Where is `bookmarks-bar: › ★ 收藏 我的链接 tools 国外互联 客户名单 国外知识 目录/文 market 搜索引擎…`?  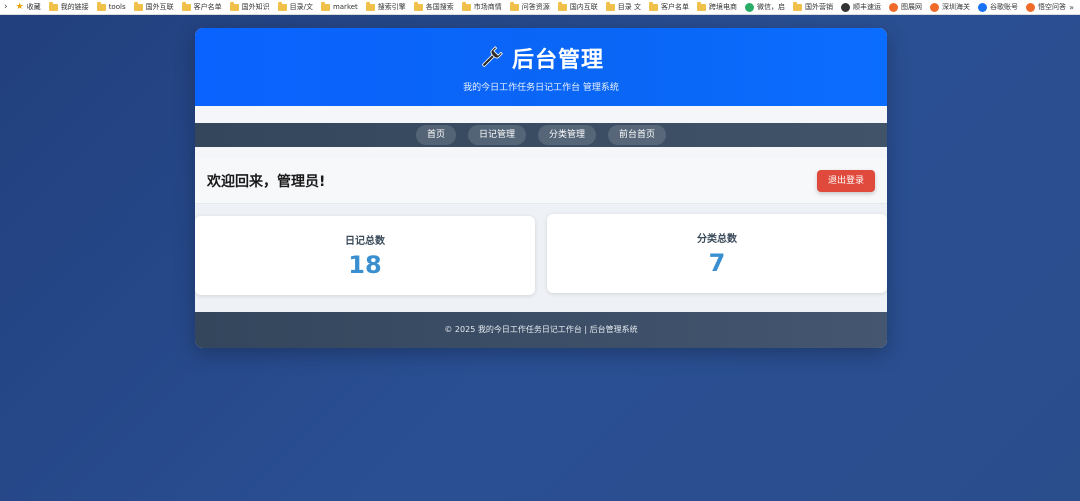
bookmarks-bar: › ★ 收藏 我的链接 tools 国外互联 客户名单 国外知识 目录/文 market 搜索引擎… is located at coordinates (540, 7).